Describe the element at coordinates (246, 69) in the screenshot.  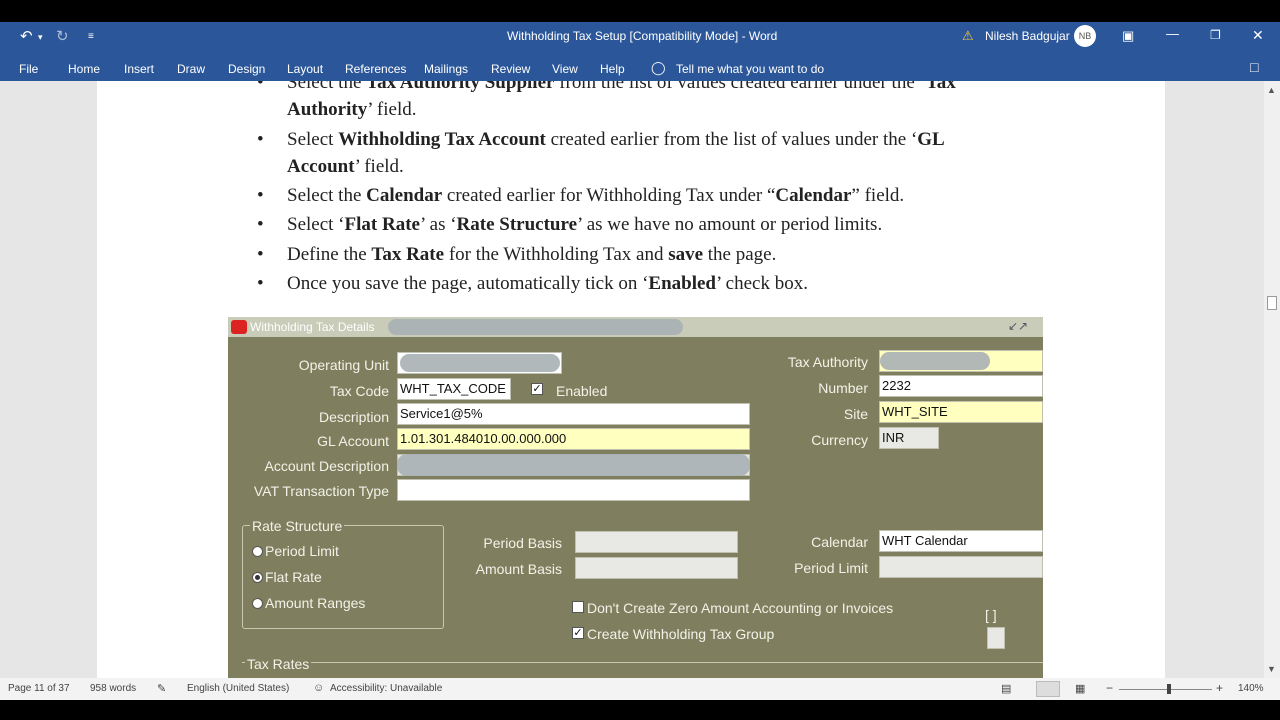
I see `tab-design: Design` at that location.